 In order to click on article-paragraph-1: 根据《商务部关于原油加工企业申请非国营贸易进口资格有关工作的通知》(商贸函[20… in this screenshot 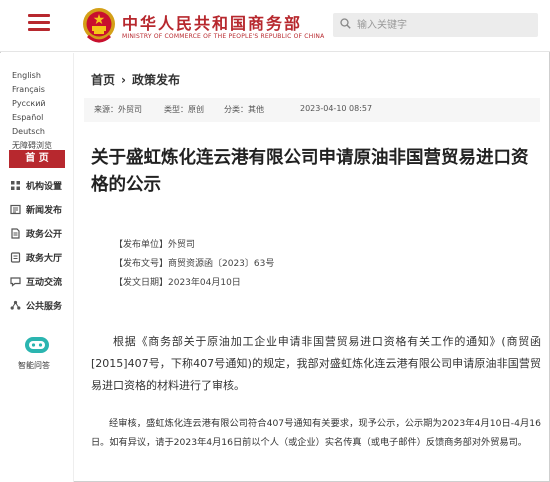, I will do `click(316, 363)`.